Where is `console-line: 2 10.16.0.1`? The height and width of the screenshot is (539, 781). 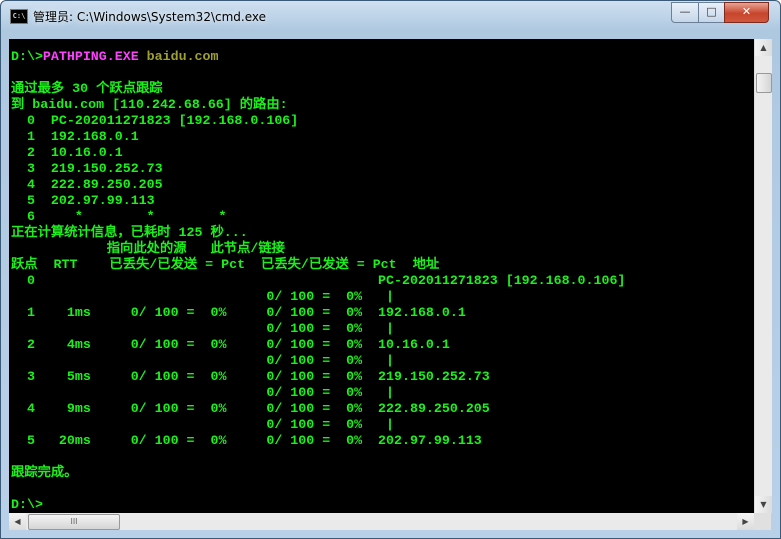
console-line: 2 10.16.0.1 is located at coordinates (67, 152).